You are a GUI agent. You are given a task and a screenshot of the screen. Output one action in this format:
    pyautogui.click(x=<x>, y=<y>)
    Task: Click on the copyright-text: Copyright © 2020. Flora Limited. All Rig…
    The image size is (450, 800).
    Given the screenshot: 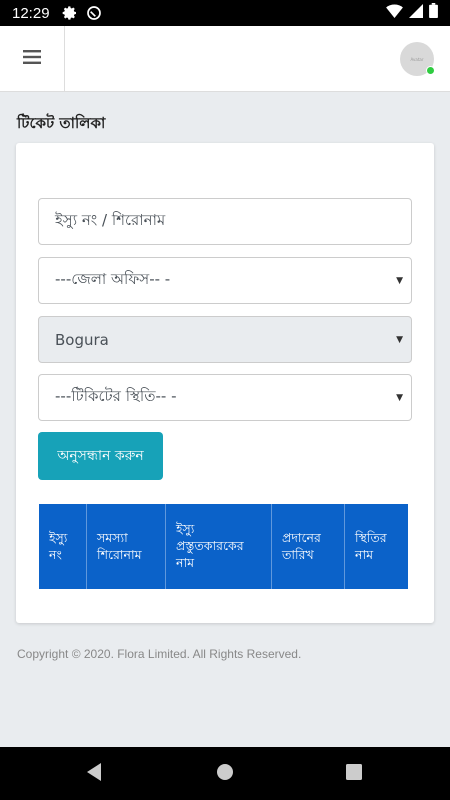 What is the action you would take?
    pyautogui.click(x=159, y=654)
    